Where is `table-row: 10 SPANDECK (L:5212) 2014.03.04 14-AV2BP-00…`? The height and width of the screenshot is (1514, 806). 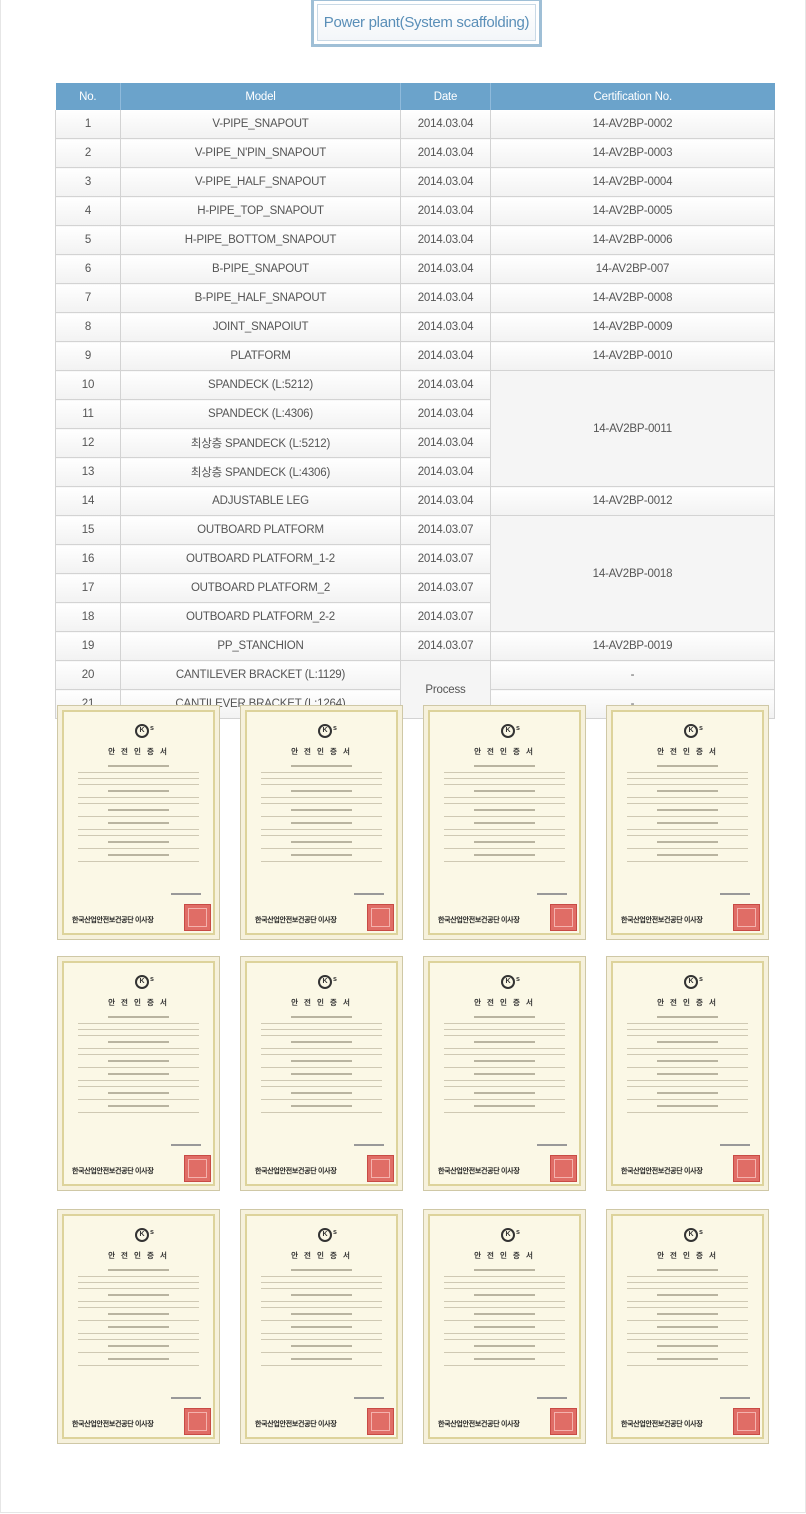
table-row: 10 SPANDECK (L:5212) 2014.03.04 14-AV2BP-00… is located at coordinates (415, 428).